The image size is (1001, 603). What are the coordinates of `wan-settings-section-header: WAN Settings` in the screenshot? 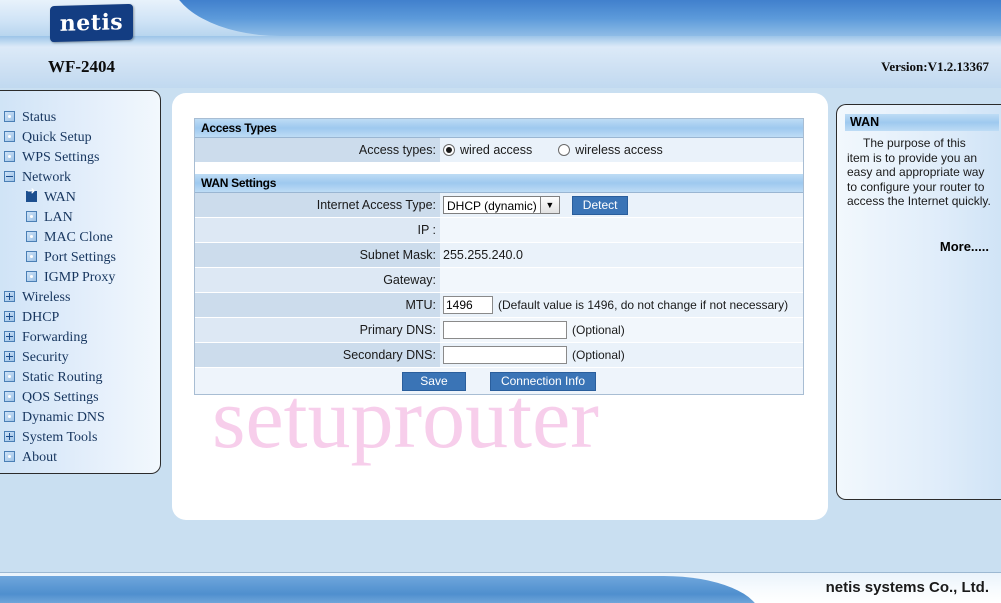 It's located at (499, 183).